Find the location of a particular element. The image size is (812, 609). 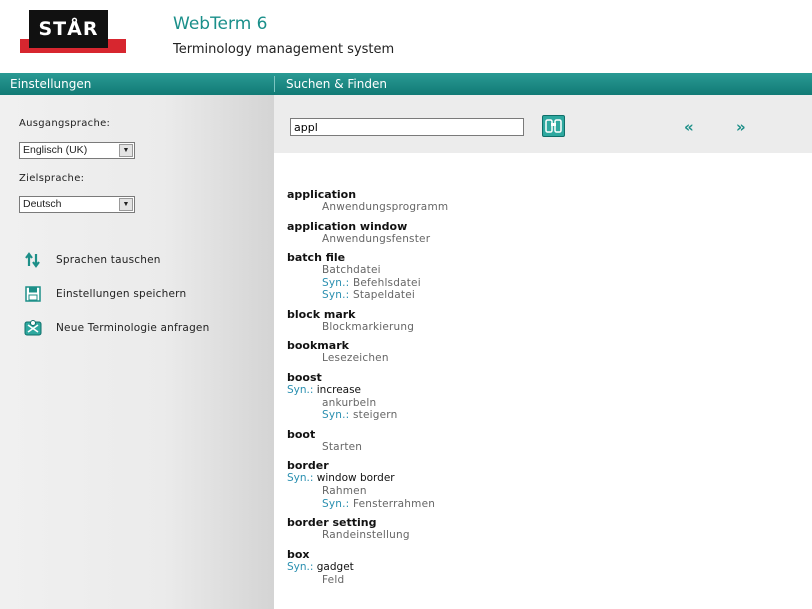

result-entry: border setting Randeinstellung is located at coordinates (537, 529).